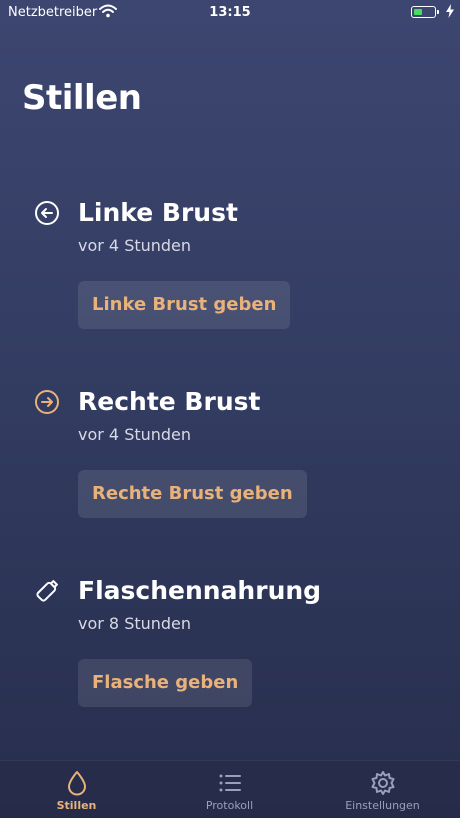 The image size is (460, 818). I want to click on list-icon, so click(230, 783).